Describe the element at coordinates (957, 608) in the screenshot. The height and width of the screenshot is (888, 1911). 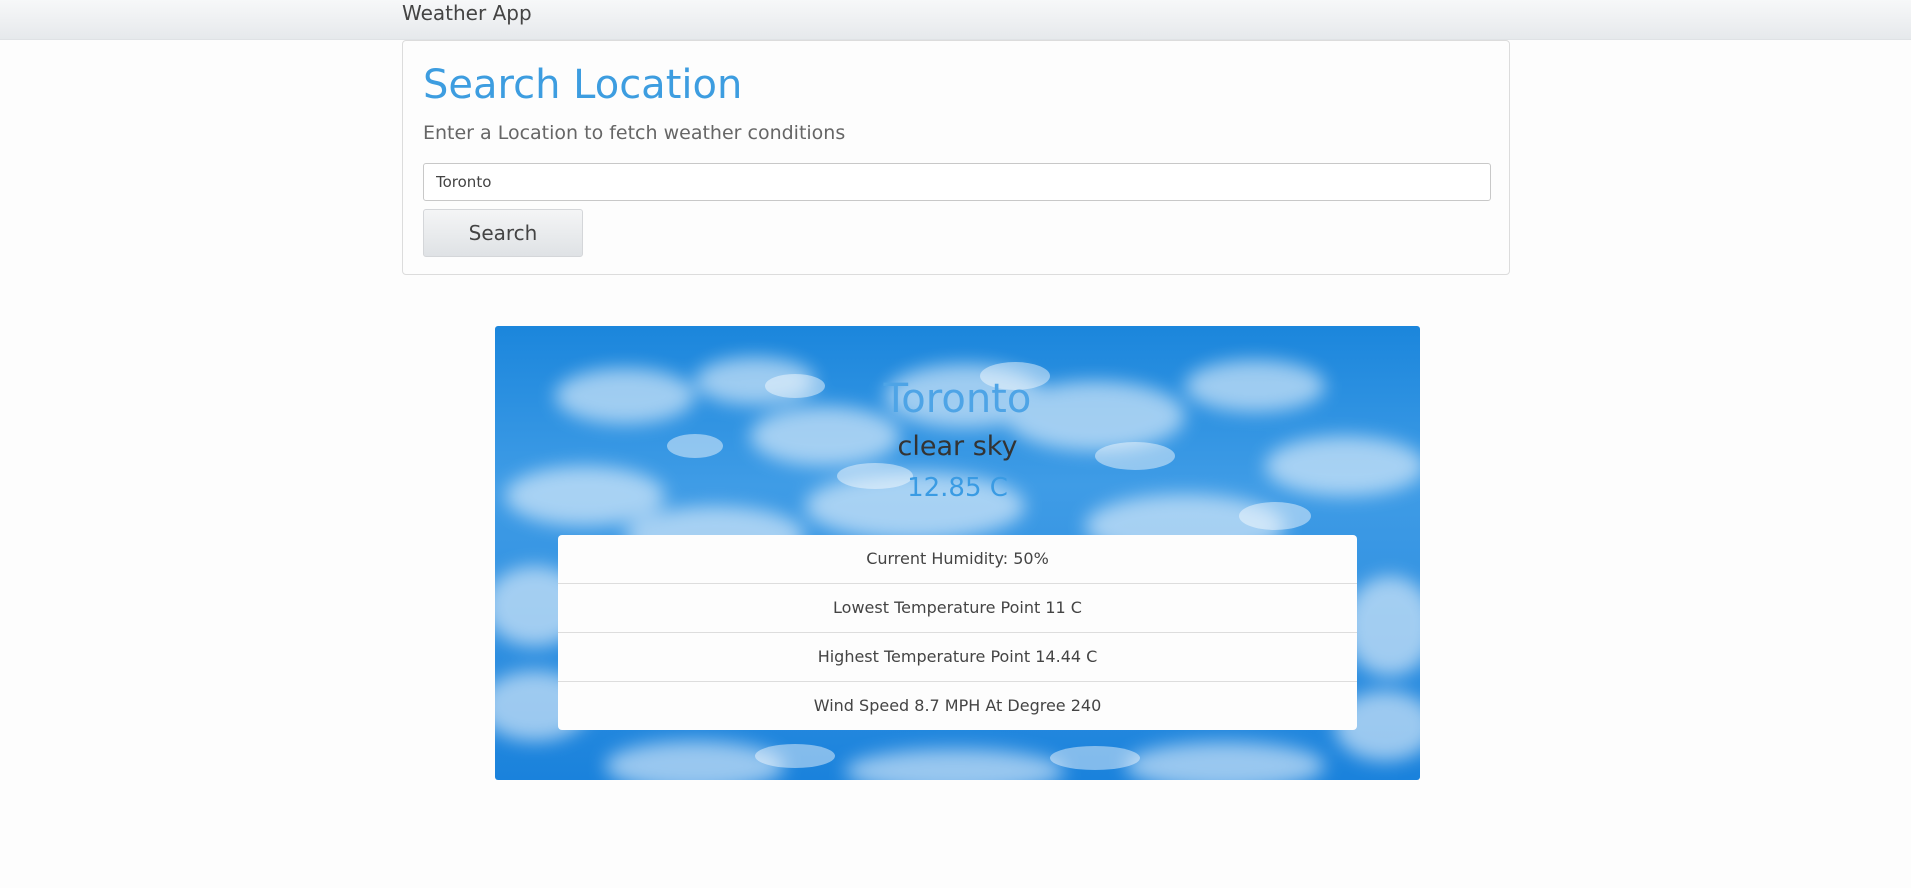
I see `low-temp-item: Lowest Temperature Point 11 C` at that location.